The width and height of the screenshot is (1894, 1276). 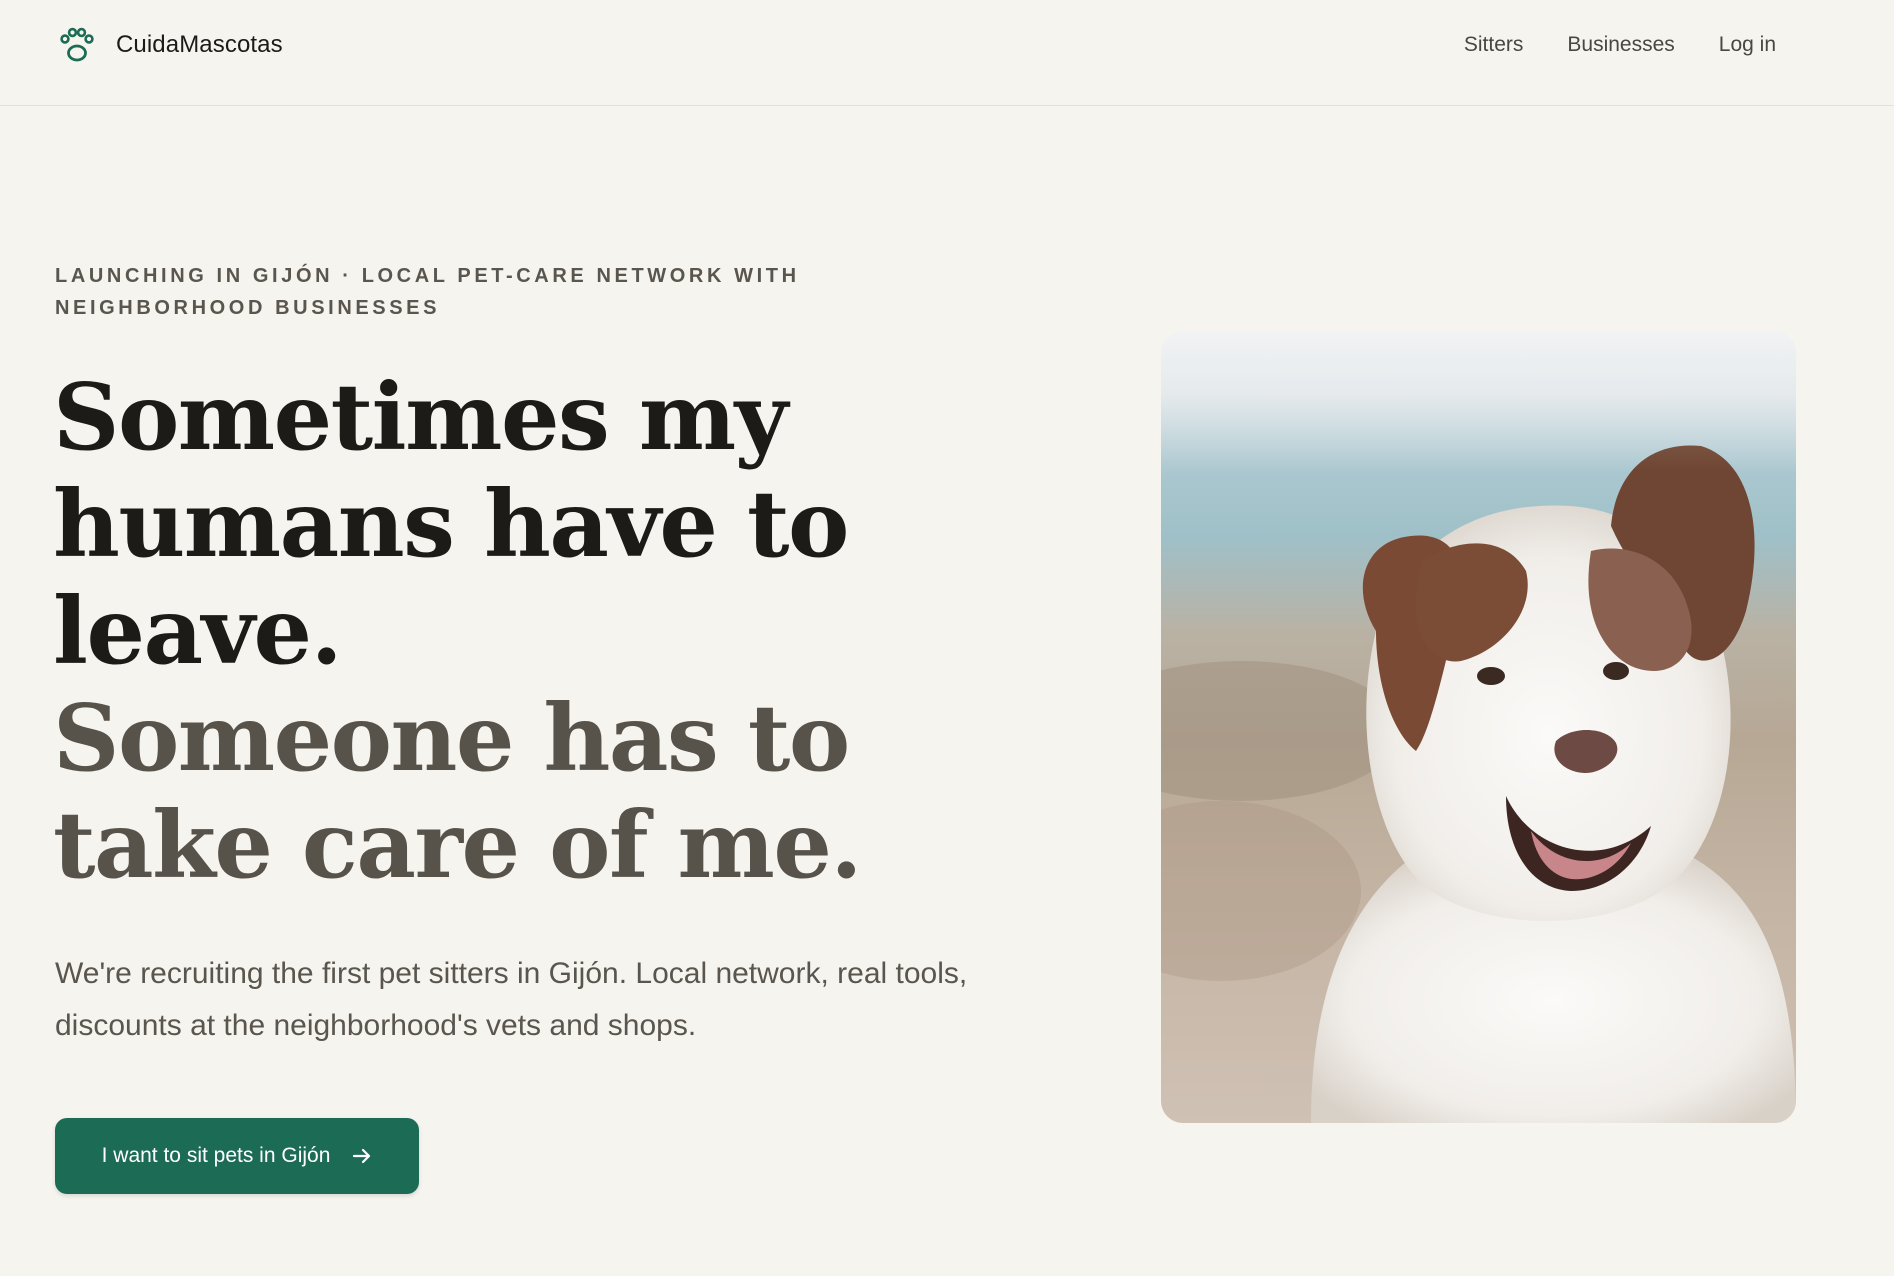 What do you see at coordinates (1494, 45) in the screenshot?
I see `nav-link-sitters: Sitters` at bounding box center [1494, 45].